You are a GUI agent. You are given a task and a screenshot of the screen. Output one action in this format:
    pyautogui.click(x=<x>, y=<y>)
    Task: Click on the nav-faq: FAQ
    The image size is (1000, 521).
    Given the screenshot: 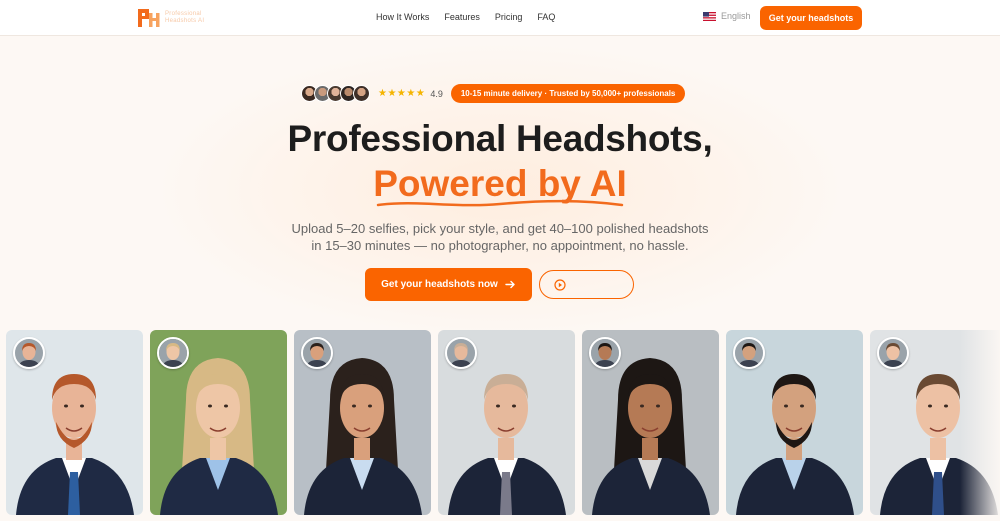 What is the action you would take?
    pyautogui.click(x=546, y=17)
    